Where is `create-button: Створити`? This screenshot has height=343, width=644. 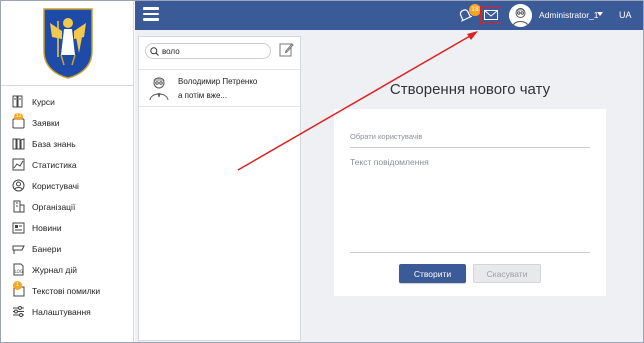
create-button: Створити is located at coordinates (432, 273).